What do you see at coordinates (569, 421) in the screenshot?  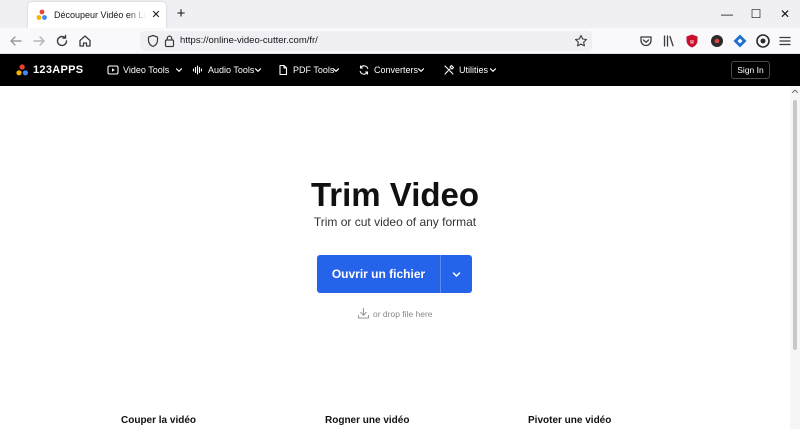 I see `feature-rotate-video: Pivoter une vidéo` at bounding box center [569, 421].